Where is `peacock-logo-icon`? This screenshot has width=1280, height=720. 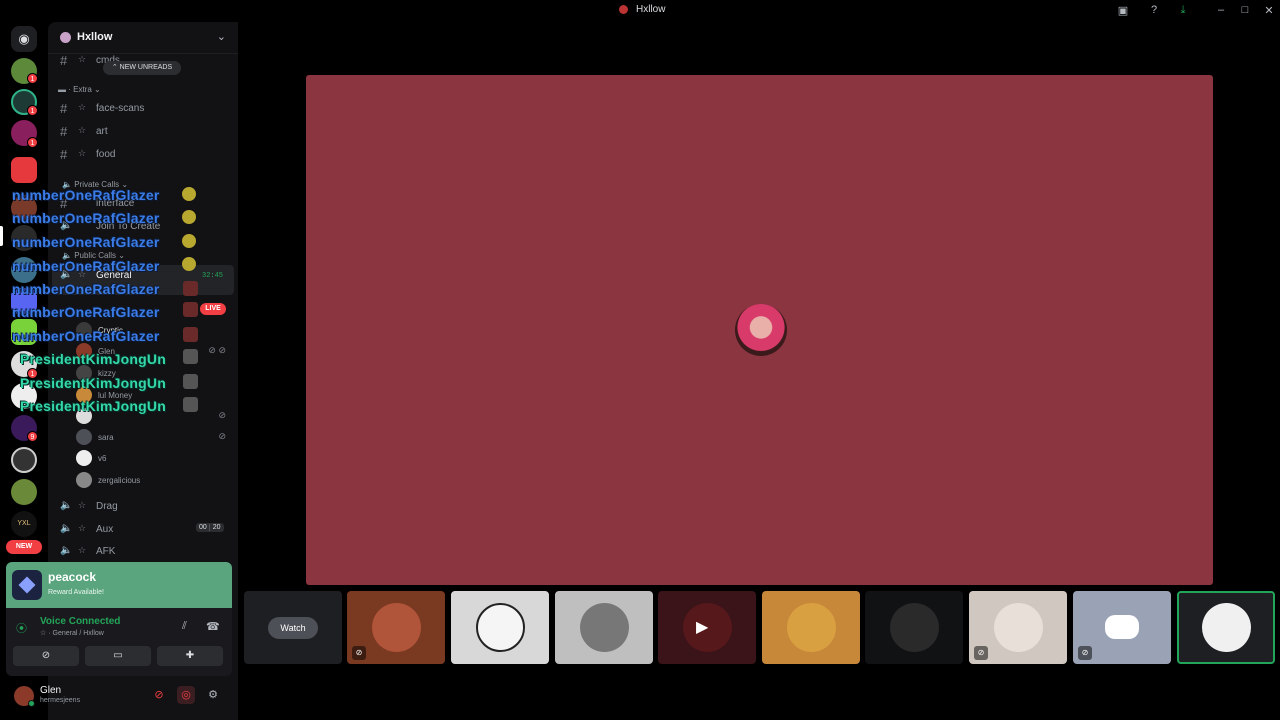
peacock-logo-icon is located at coordinates (27, 585).